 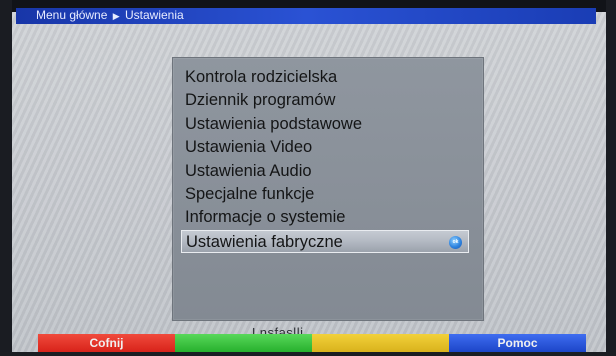 What do you see at coordinates (380, 343) in the screenshot?
I see `yellow-button` at bounding box center [380, 343].